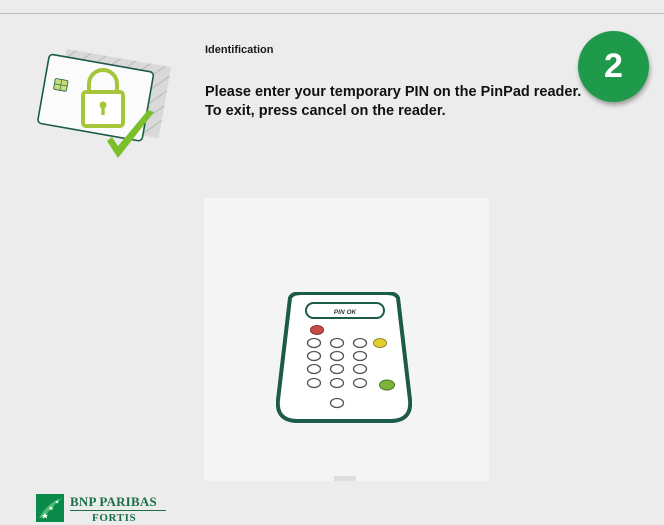  I want to click on brand-name-line1: BNP PARIBAS, so click(113, 501).